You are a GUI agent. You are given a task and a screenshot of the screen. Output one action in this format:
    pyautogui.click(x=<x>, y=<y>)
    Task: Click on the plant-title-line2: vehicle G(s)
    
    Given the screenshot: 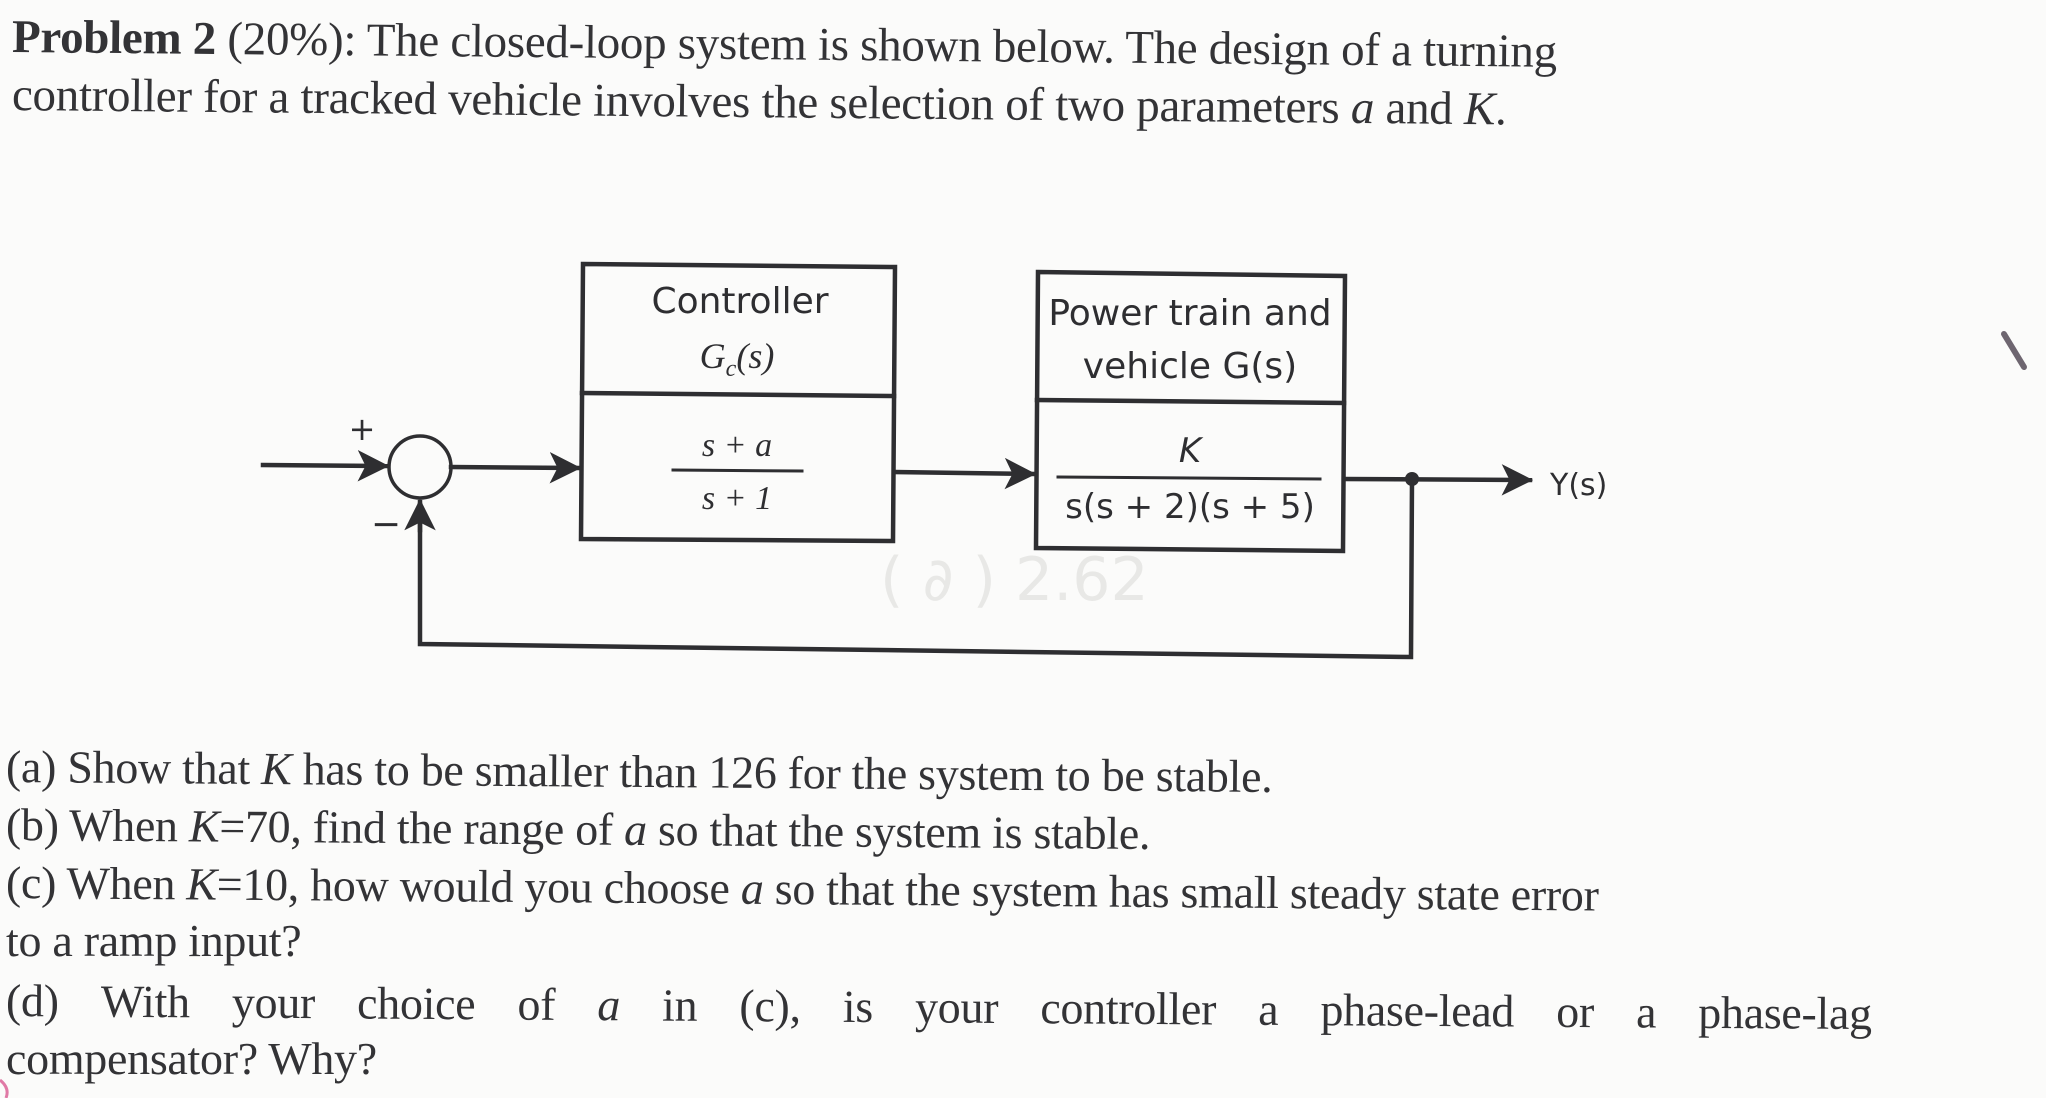 What is the action you would take?
    pyautogui.click(x=1190, y=366)
    